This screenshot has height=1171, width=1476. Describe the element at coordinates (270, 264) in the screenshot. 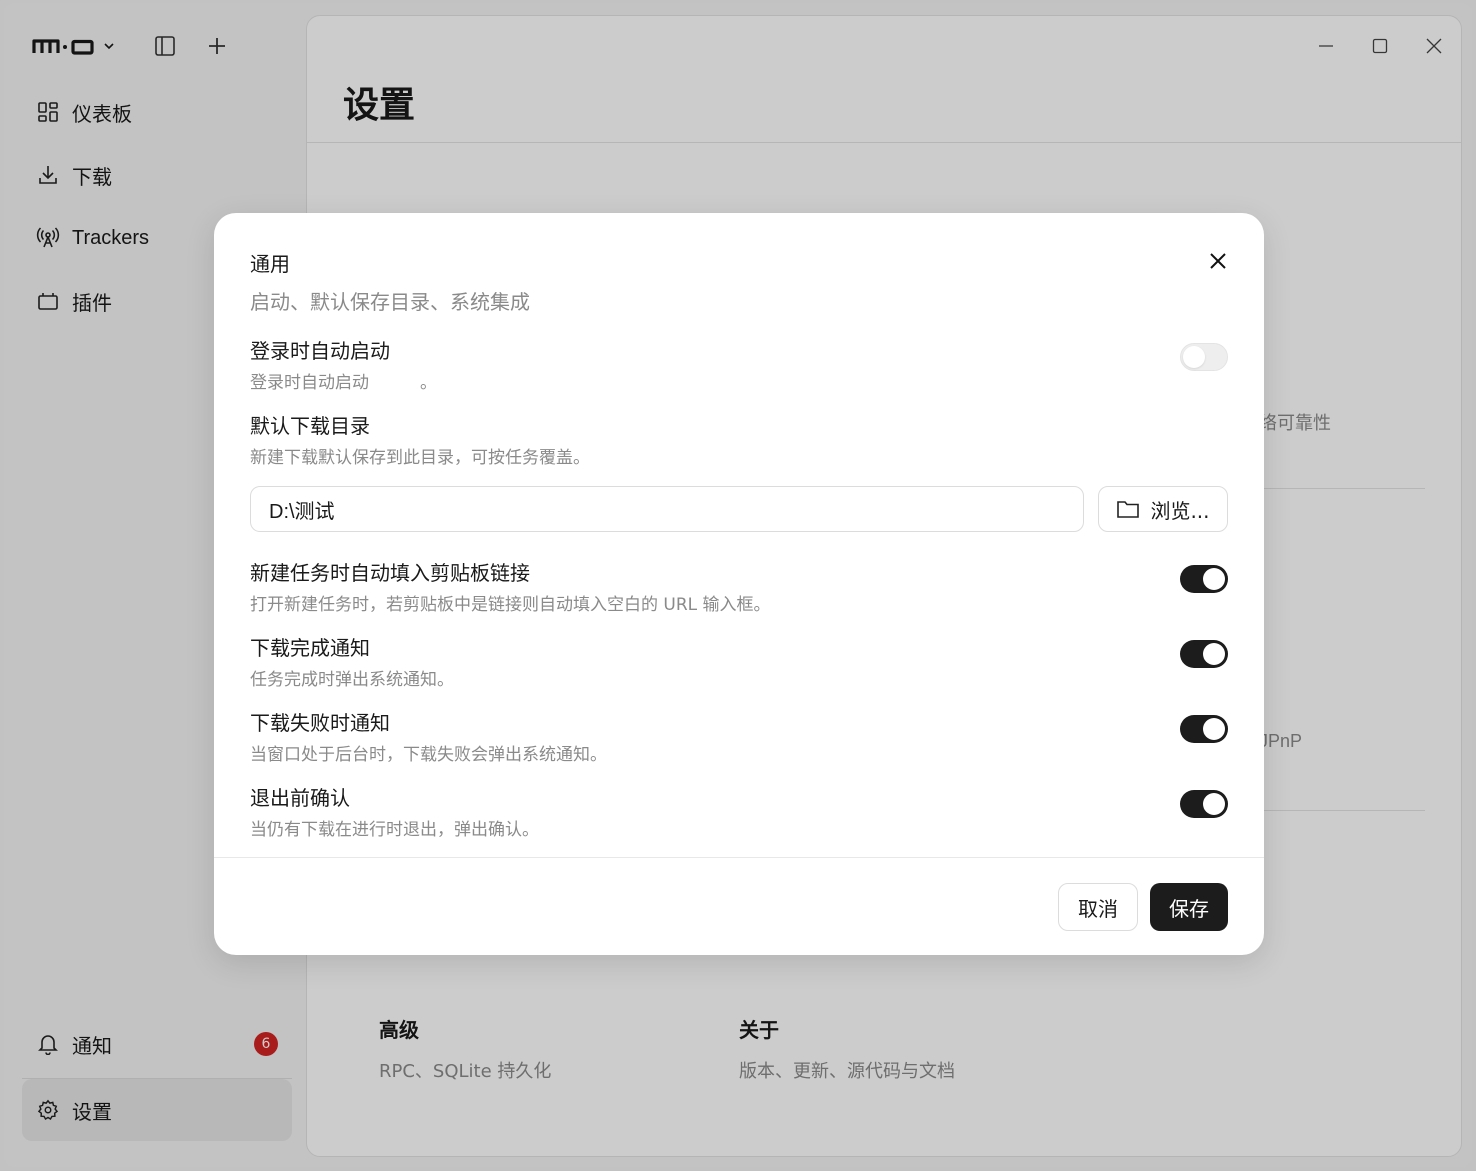

I see `dialog-title: 通用` at that location.